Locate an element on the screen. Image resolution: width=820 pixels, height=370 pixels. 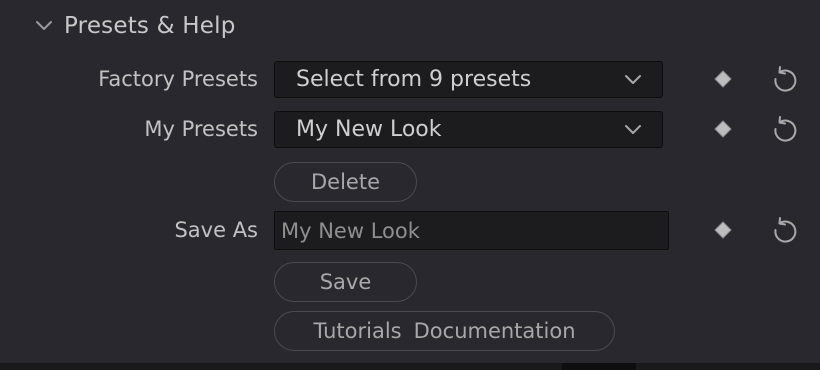
delete-preset-button: Delete is located at coordinates (345, 182).